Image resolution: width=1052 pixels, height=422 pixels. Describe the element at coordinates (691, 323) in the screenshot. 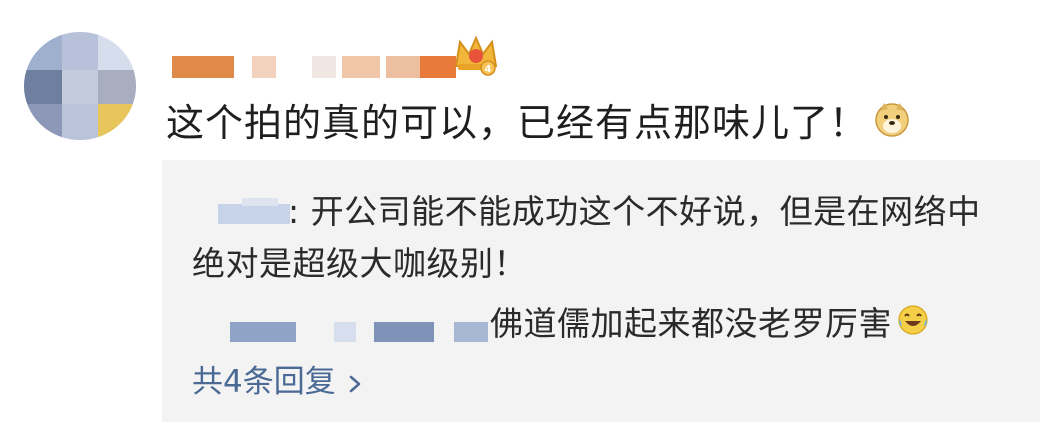

I see `reply-text: 佛道儒加起来都没老罗厉害` at that location.